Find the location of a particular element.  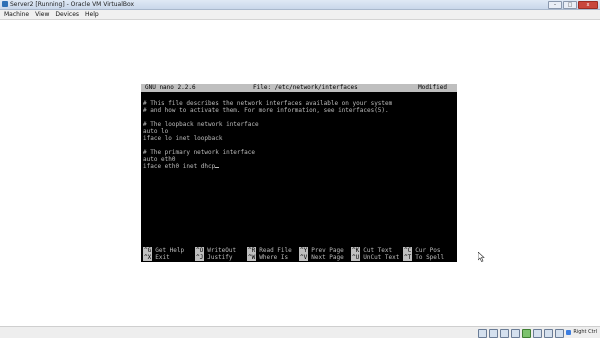

shortcut-writeout: ^O WriteOut is located at coordinates (221, 250).